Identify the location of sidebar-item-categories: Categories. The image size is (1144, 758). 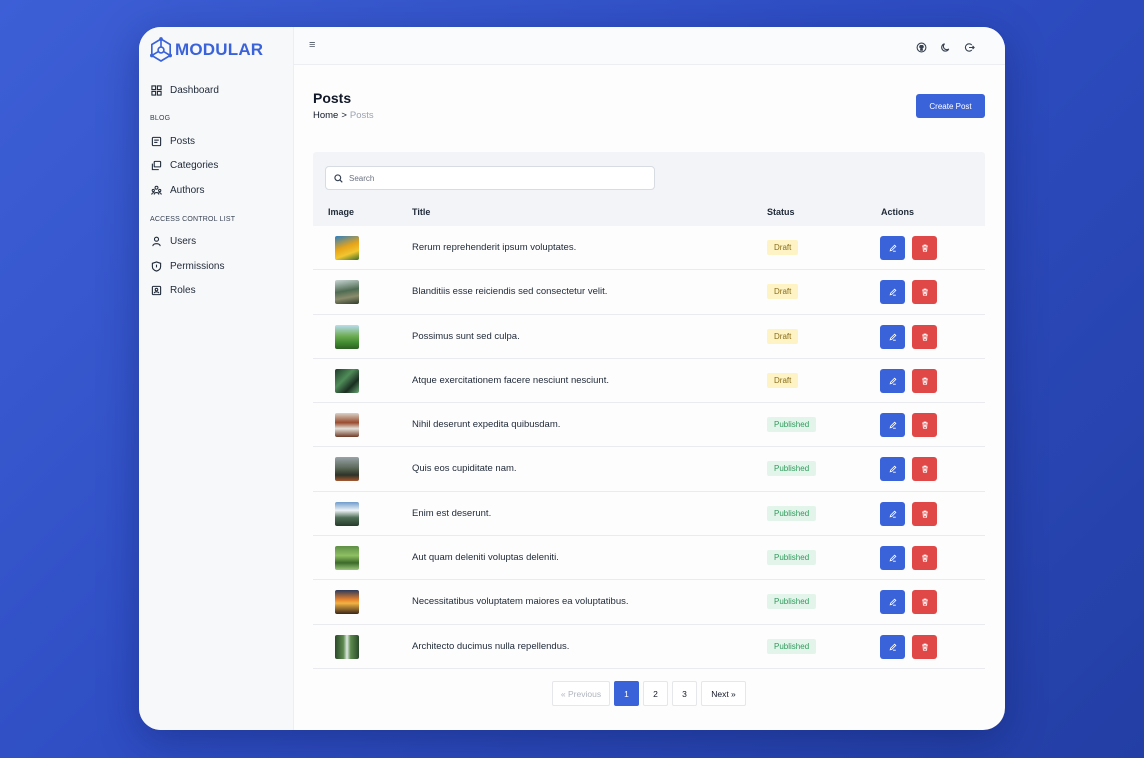
(184, 165).